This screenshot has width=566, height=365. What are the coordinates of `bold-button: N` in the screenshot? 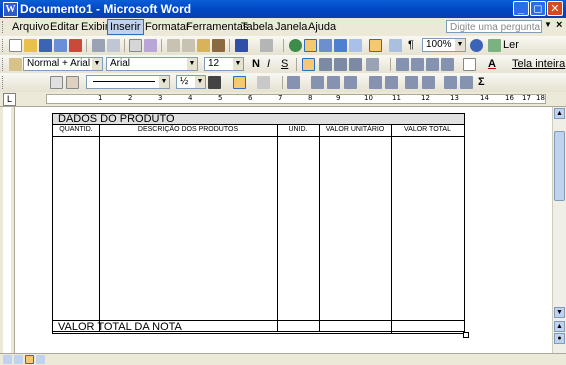 It's located at (256, 64).